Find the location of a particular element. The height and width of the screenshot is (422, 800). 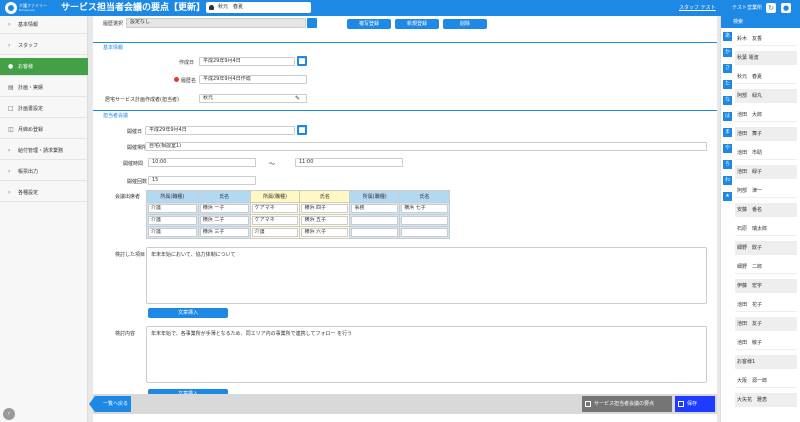

sidebar-item-settings: › 各種設定 is located at coordinates (44, 193).